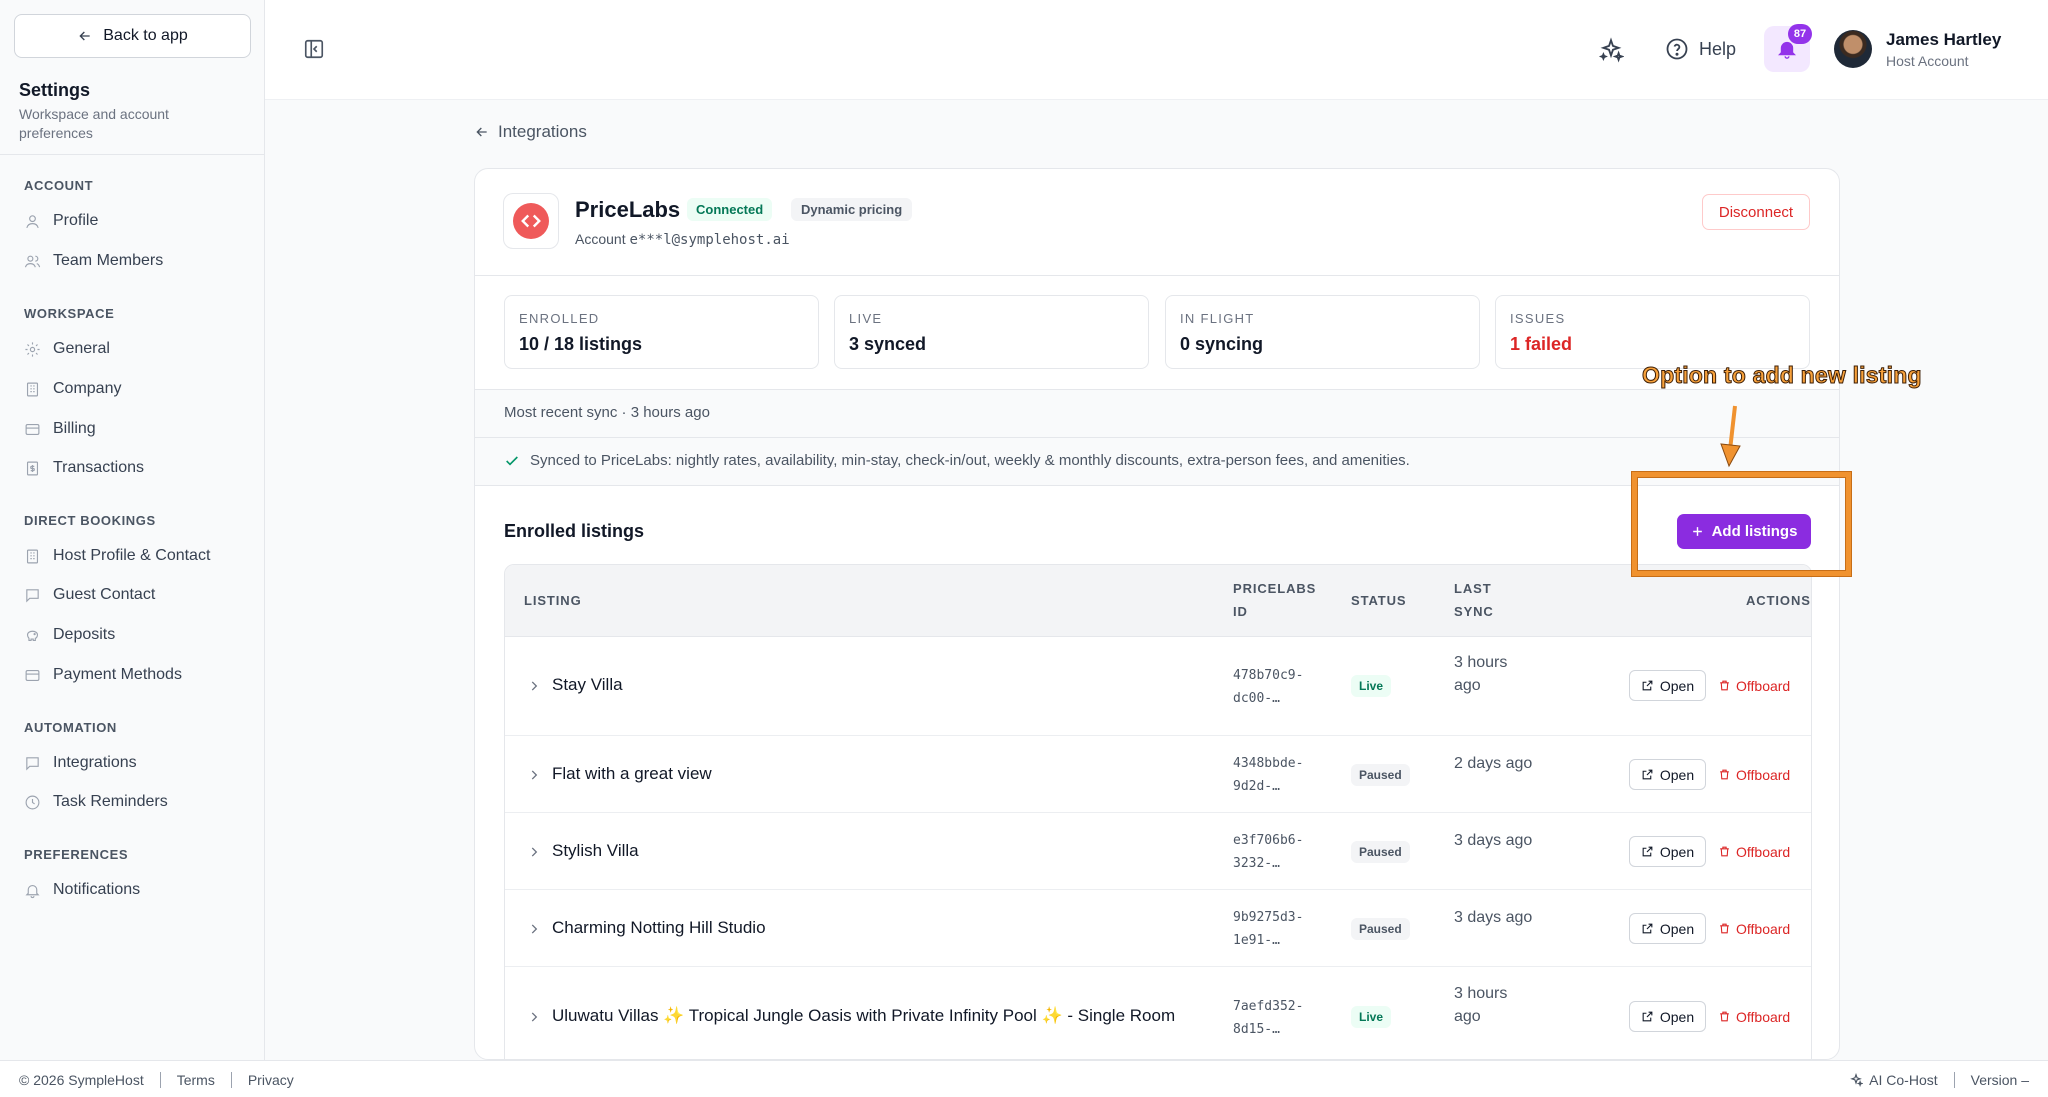  I want to click on breadcrumb: Integrations, so click(530, 132).